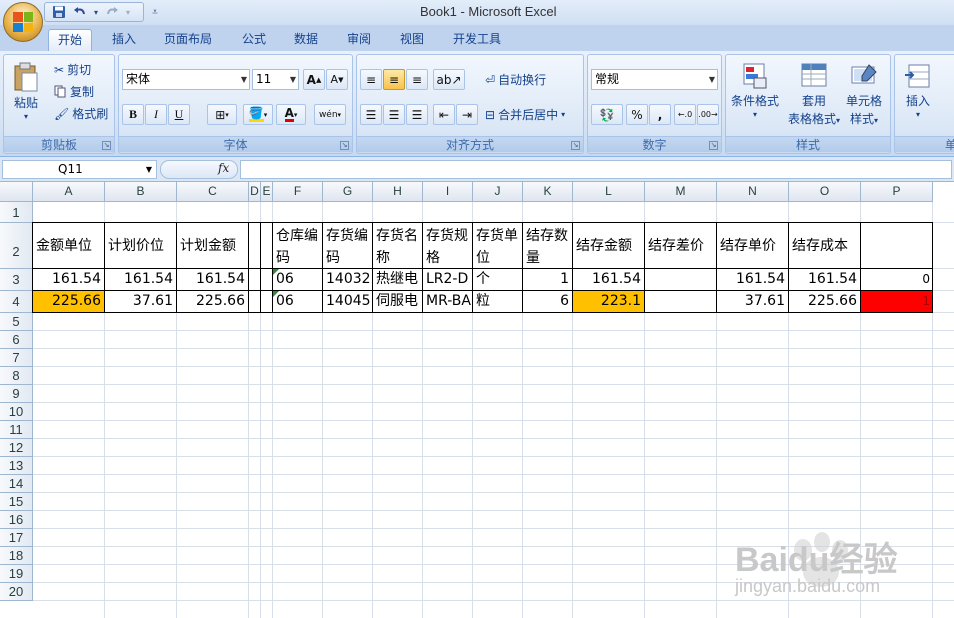 This screenshot has width=954, height=618. Describe the element at coordinates (348, 192) in the screenshot. I see `column-header-g: G` at that location.